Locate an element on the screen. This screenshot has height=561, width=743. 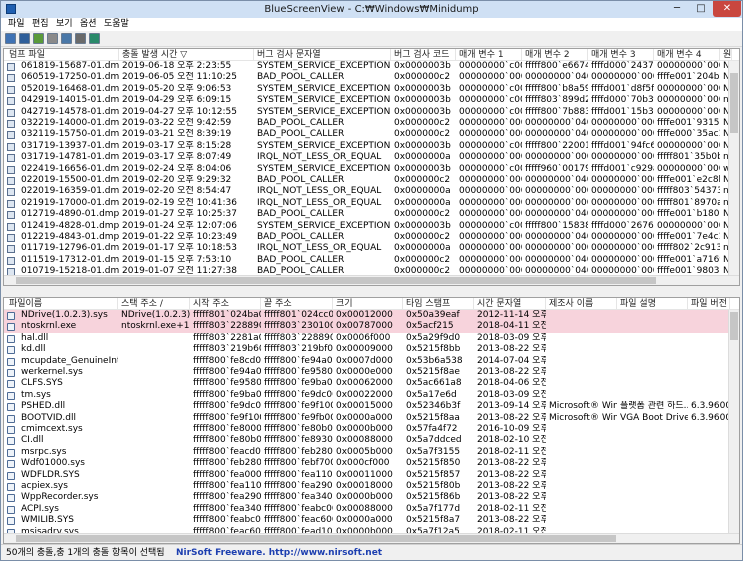
save-icon is located at coordinates (24, 38).